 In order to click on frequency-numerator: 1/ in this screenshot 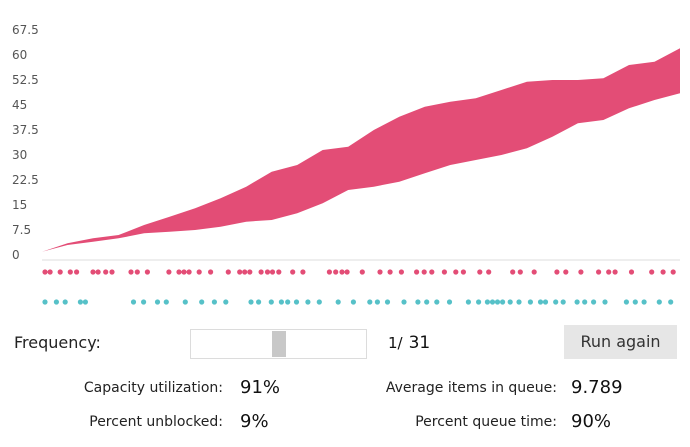, I will do `click(395, 343)`.